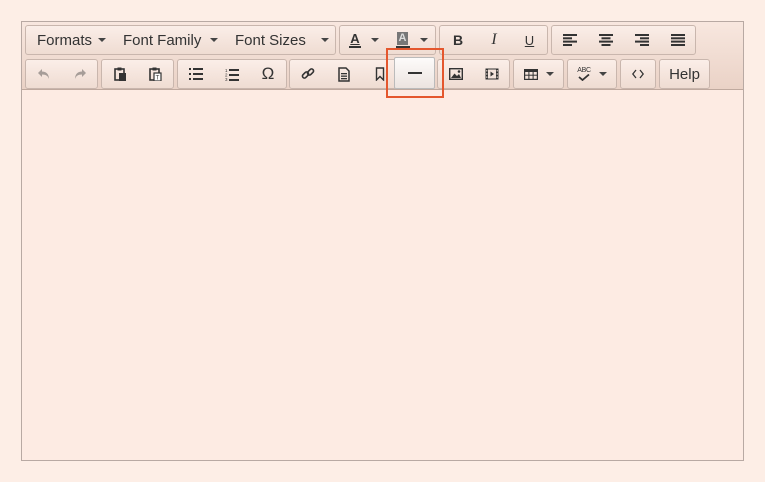 The image size is (765, 482). I want to click on format-dropdowns-group: Formats Font Family Font Sizes, so click(180, 40).